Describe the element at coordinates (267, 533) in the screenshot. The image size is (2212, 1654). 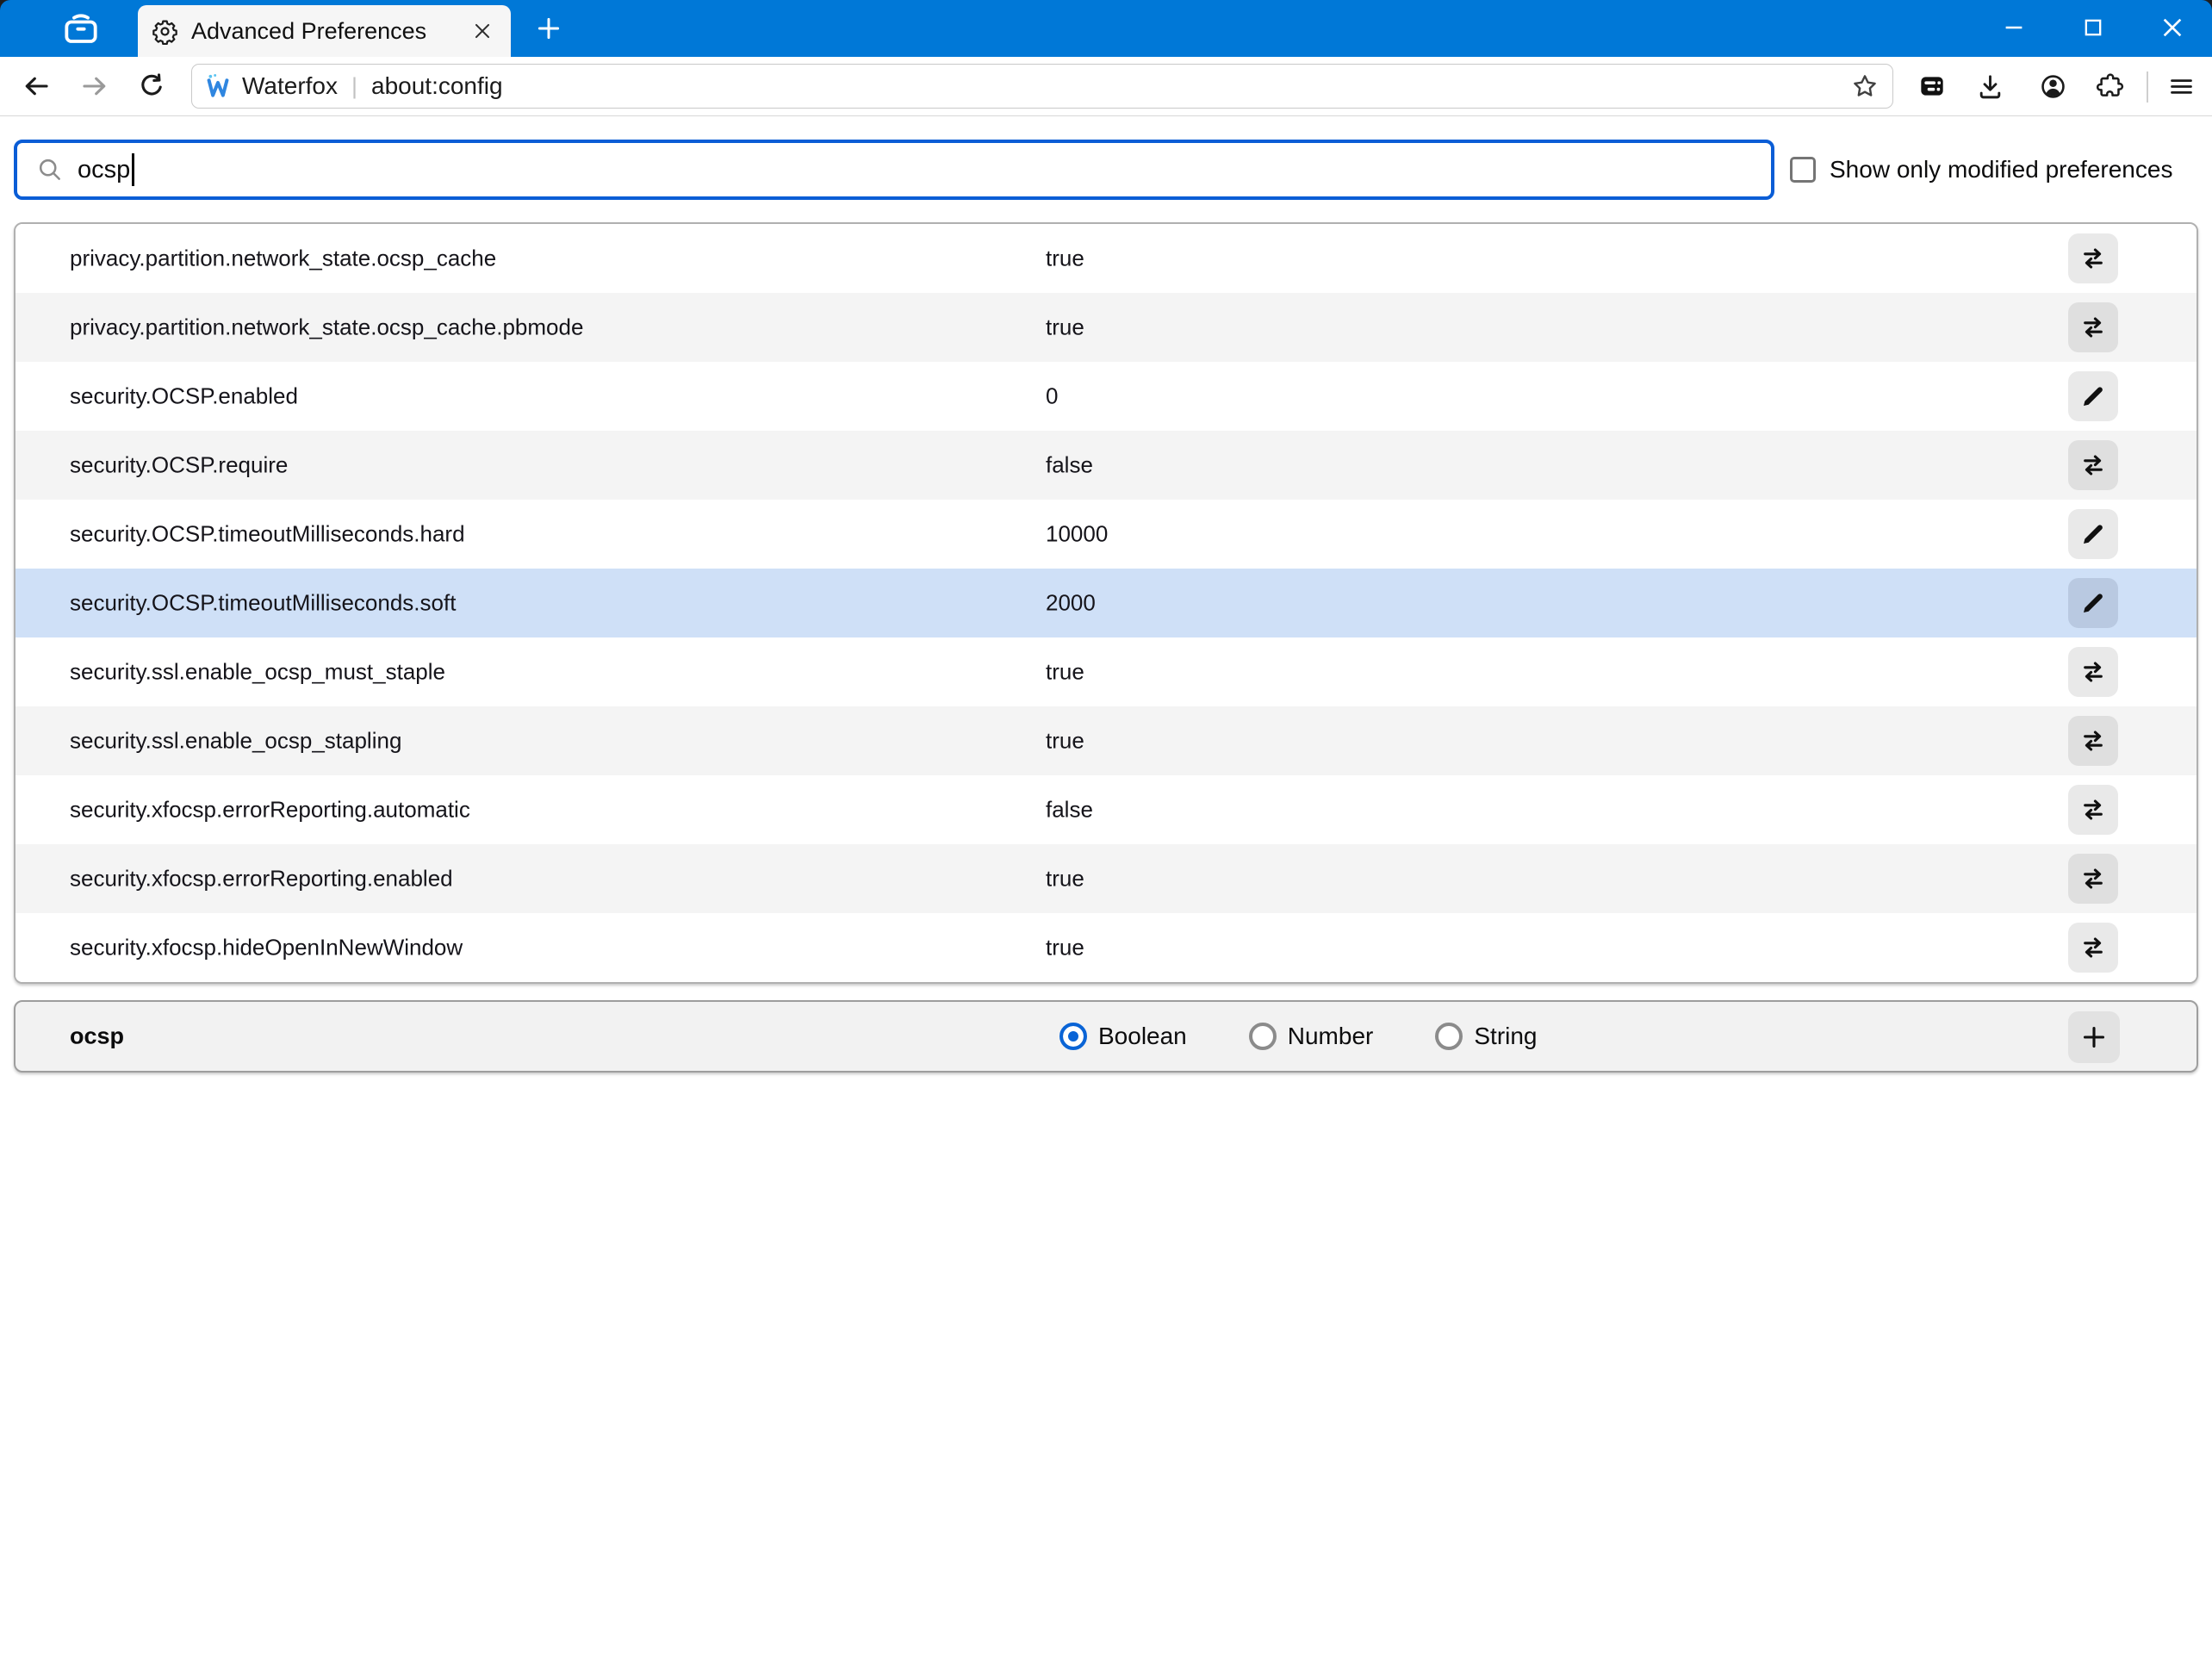
I see `pref-name: security.OCSP.timeoutMilliseconds.hard` at that location.